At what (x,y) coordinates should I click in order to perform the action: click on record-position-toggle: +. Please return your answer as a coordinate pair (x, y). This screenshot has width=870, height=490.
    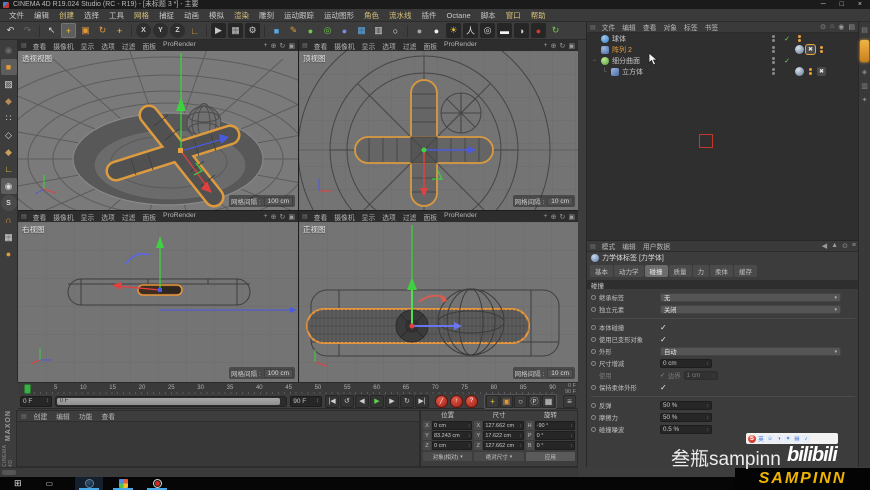
    Looking at the image, I should click on (492, 401).